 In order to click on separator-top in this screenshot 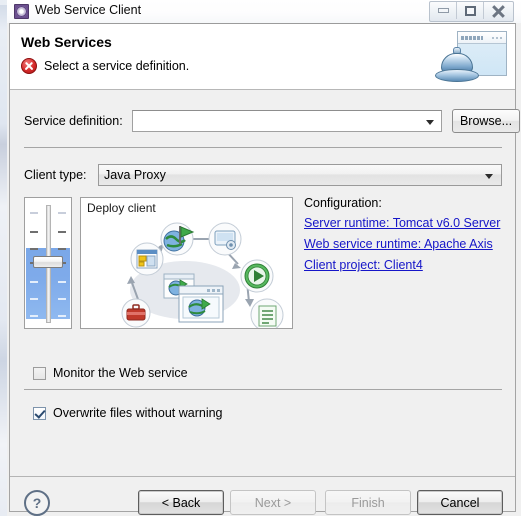, I will do `click(263, 147)`.